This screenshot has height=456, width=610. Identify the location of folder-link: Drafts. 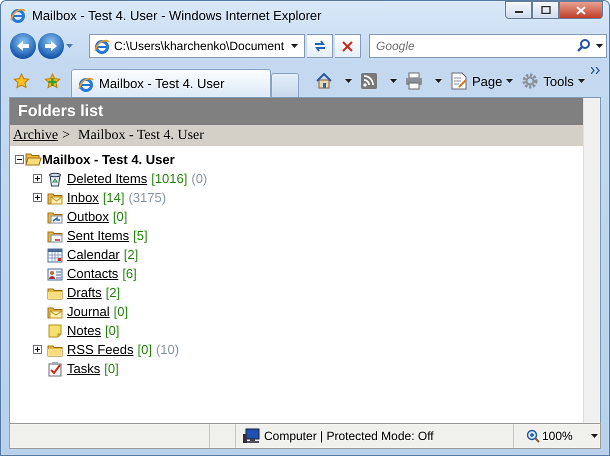
(84, 292).